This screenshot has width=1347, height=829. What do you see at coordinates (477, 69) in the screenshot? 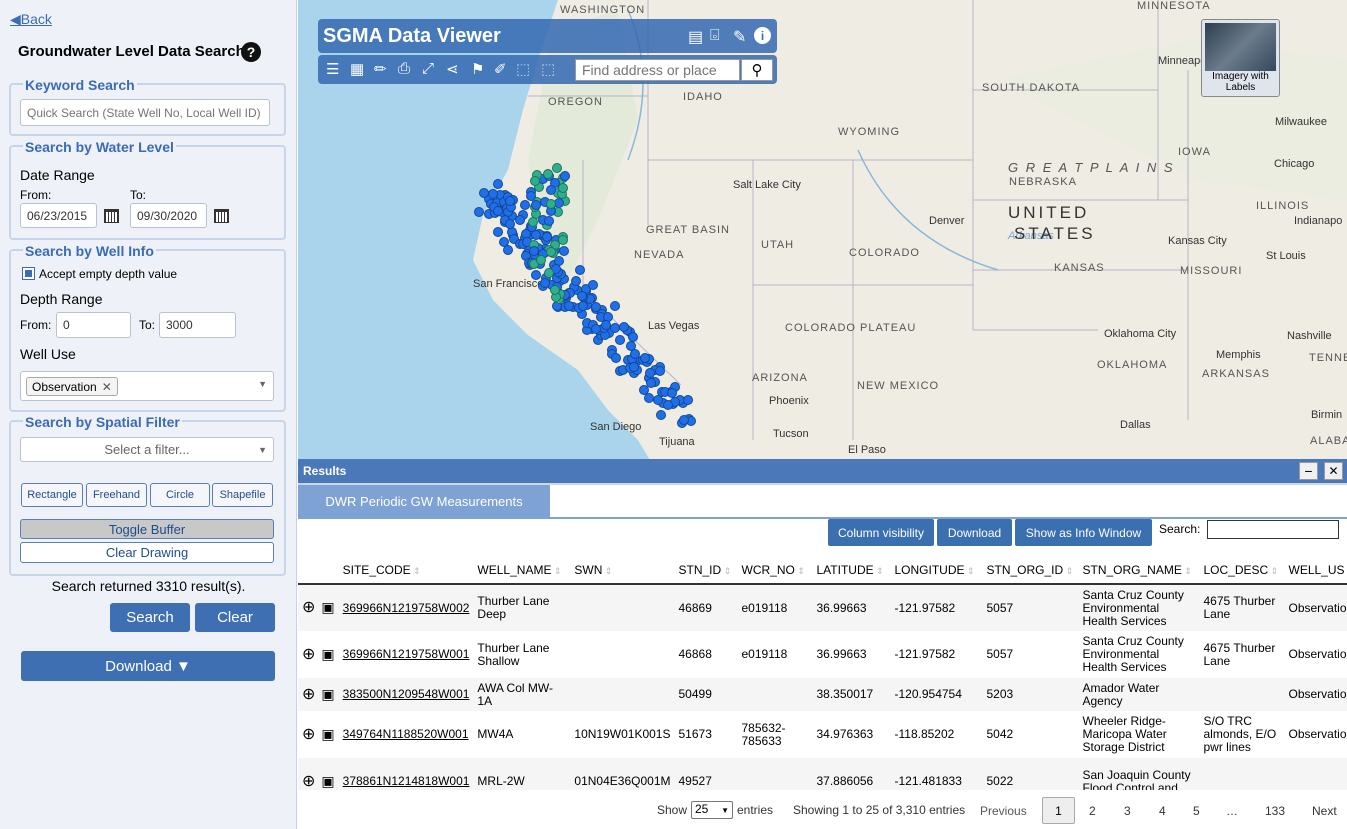
I see `bookmark-icon: ⚑` at bounding box center [477, 69].